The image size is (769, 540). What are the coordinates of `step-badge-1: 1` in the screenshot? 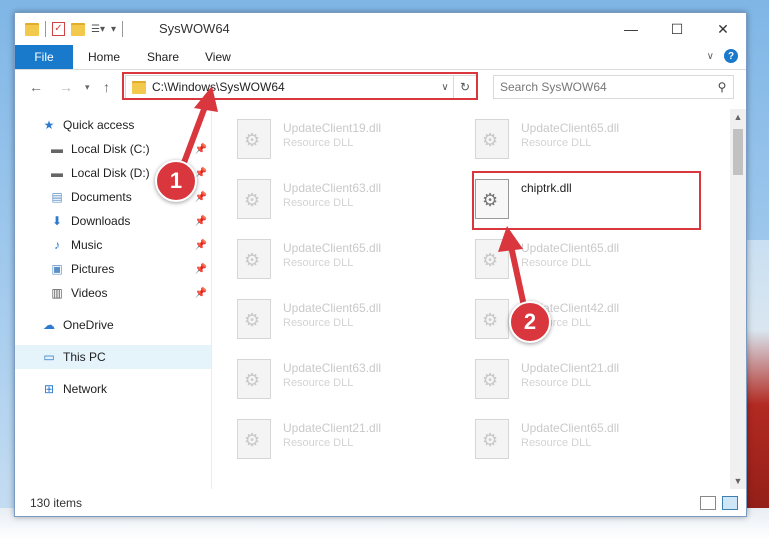 It's located at (176, 181).